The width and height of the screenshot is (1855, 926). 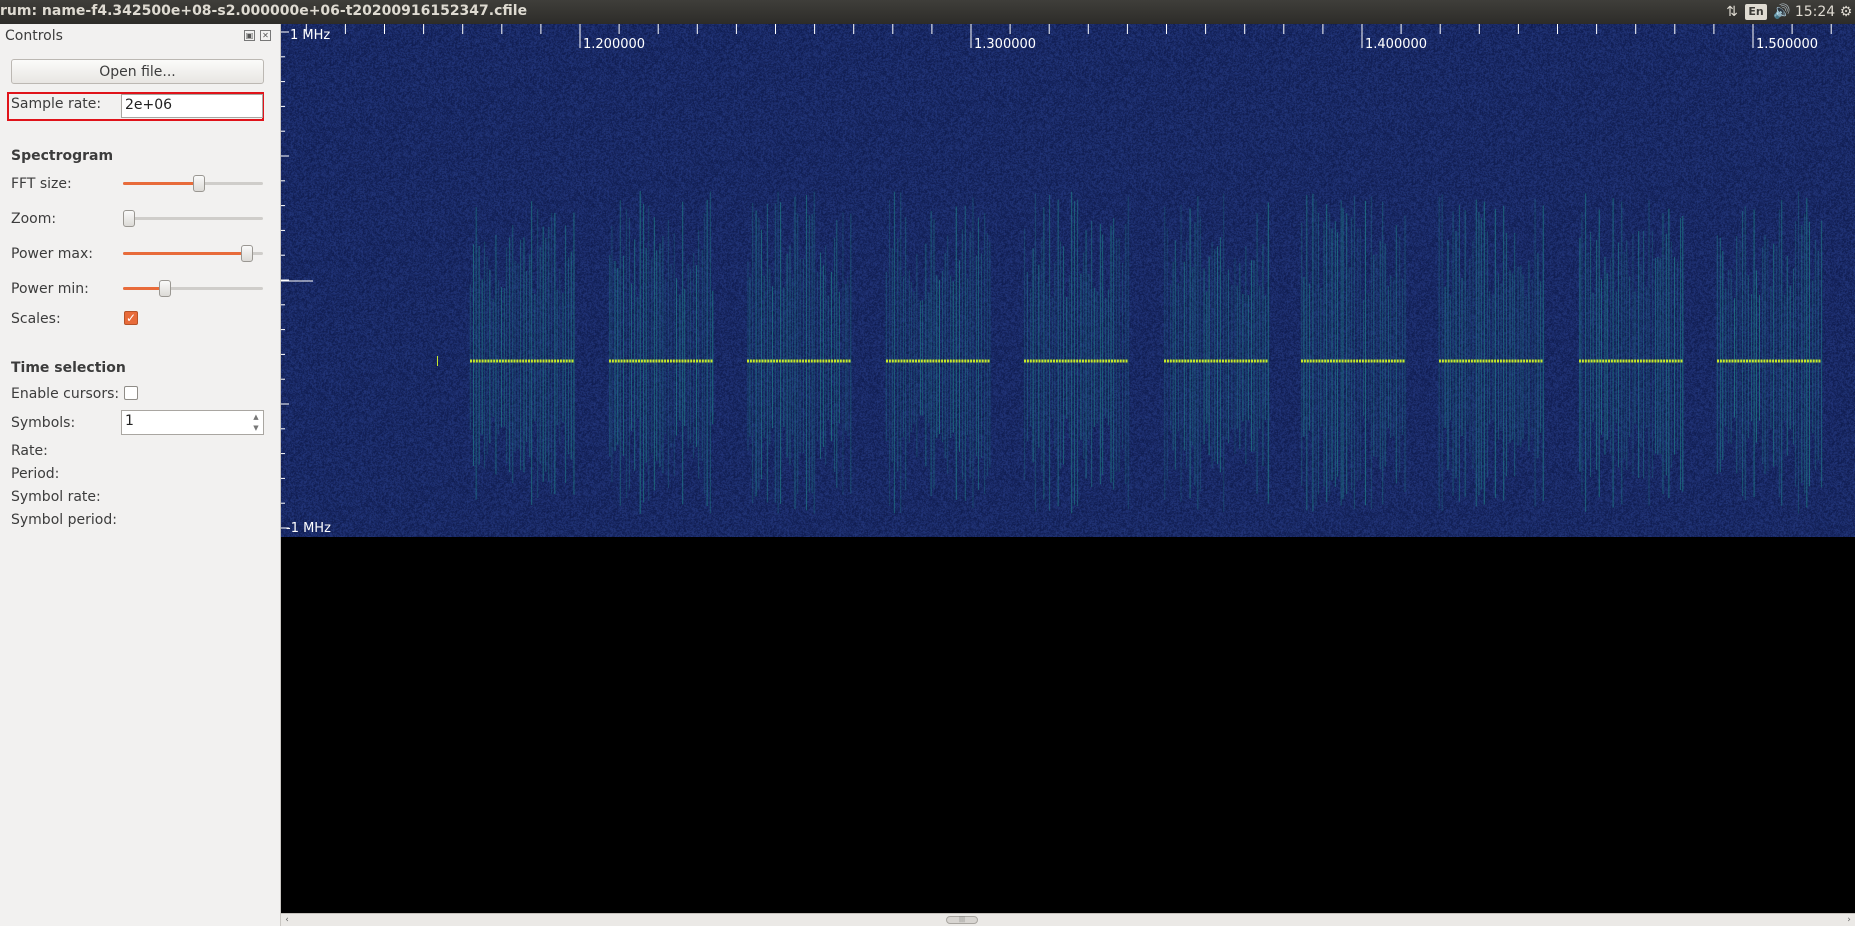 I want to click on keyboard-layout-indicator: En, so click(x=1756, y=12).